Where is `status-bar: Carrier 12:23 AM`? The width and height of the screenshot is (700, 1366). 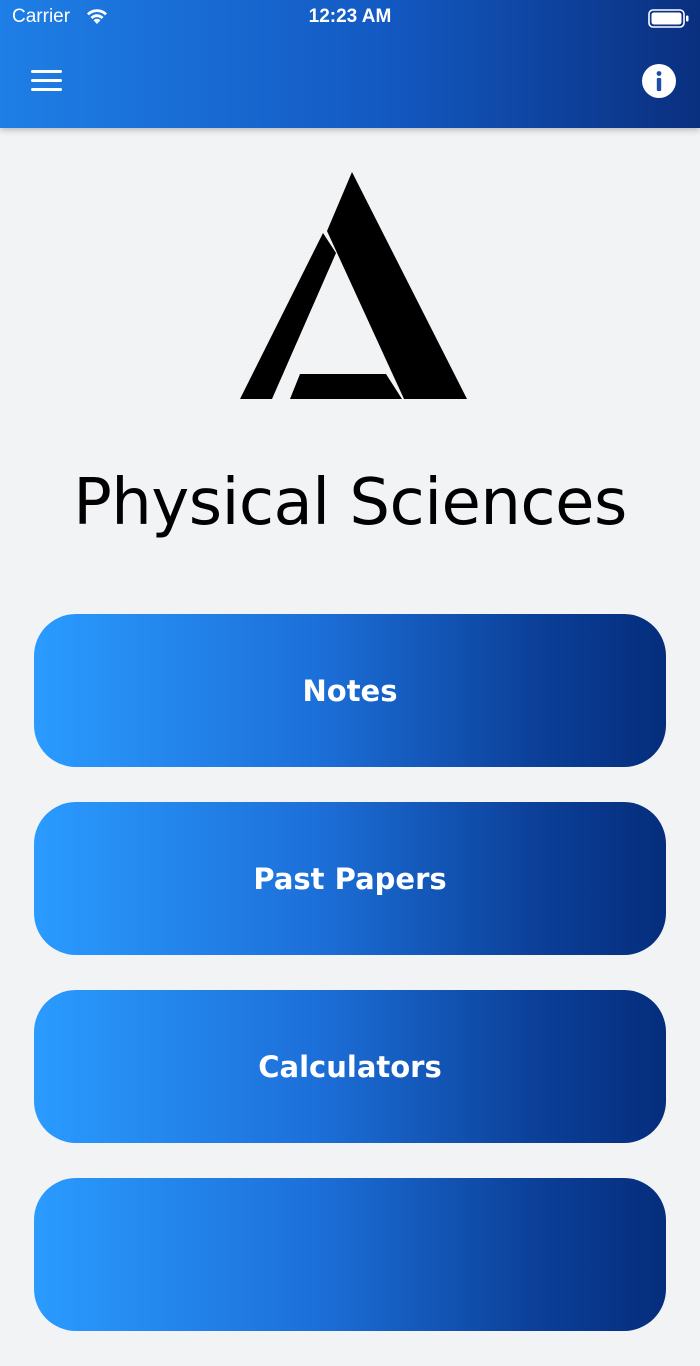 status-bar: Carrier 12:23 AM is located at coordinates (350, 18).